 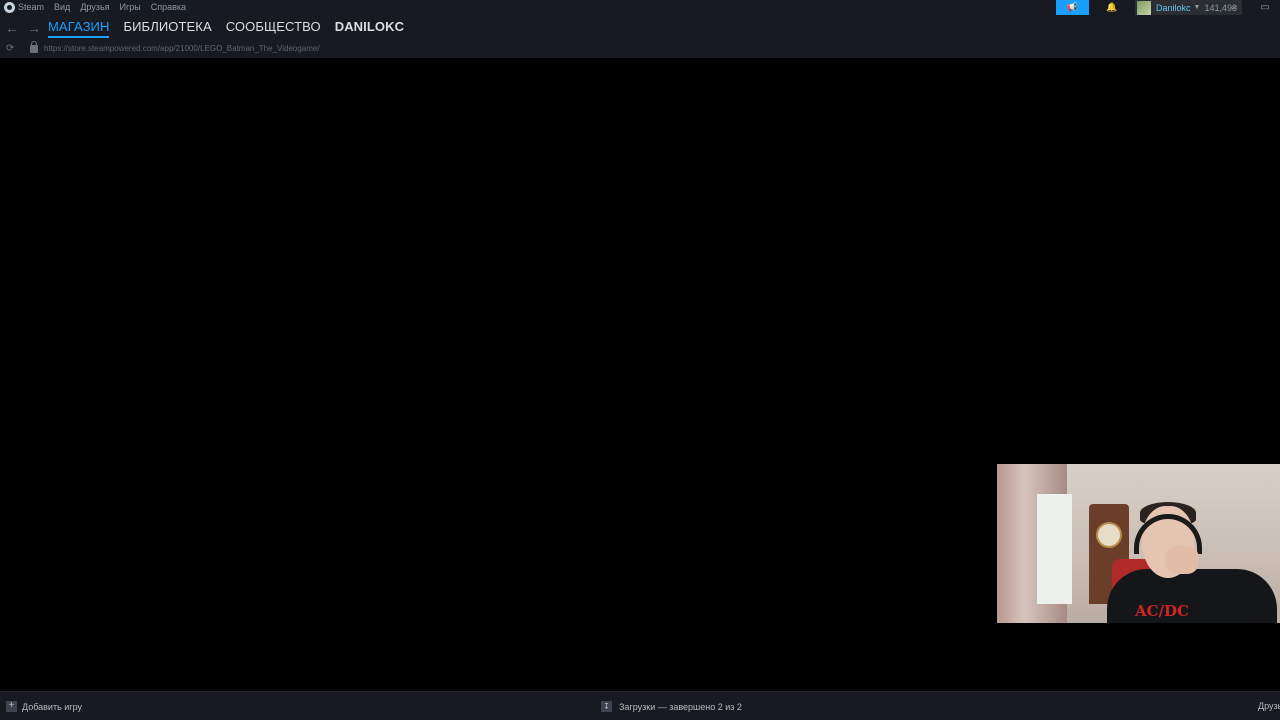 I want to click on friends-chat-button: Друзь, so click(x=1269, y=706).